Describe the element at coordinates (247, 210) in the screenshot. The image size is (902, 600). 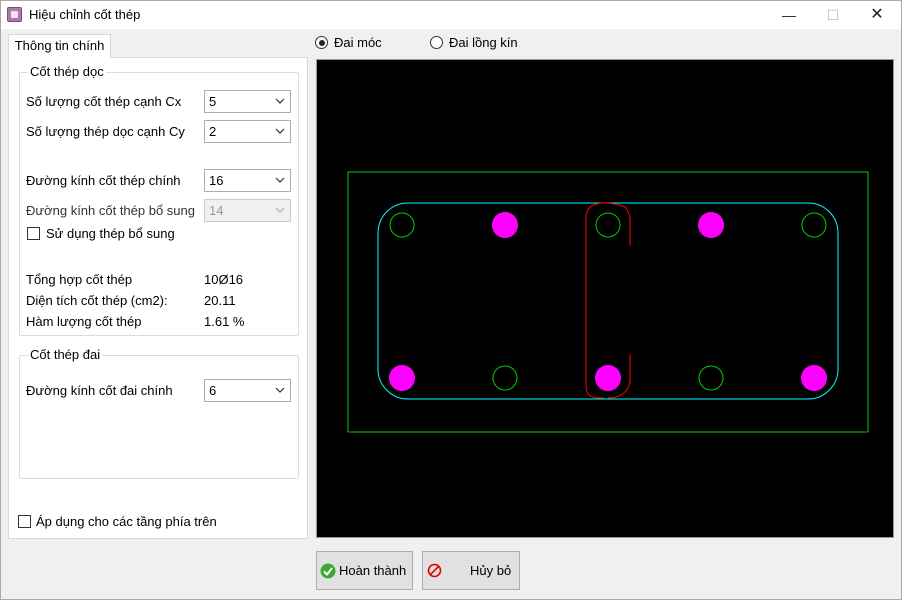
I see `extra-diameter-select: 14` at that location.